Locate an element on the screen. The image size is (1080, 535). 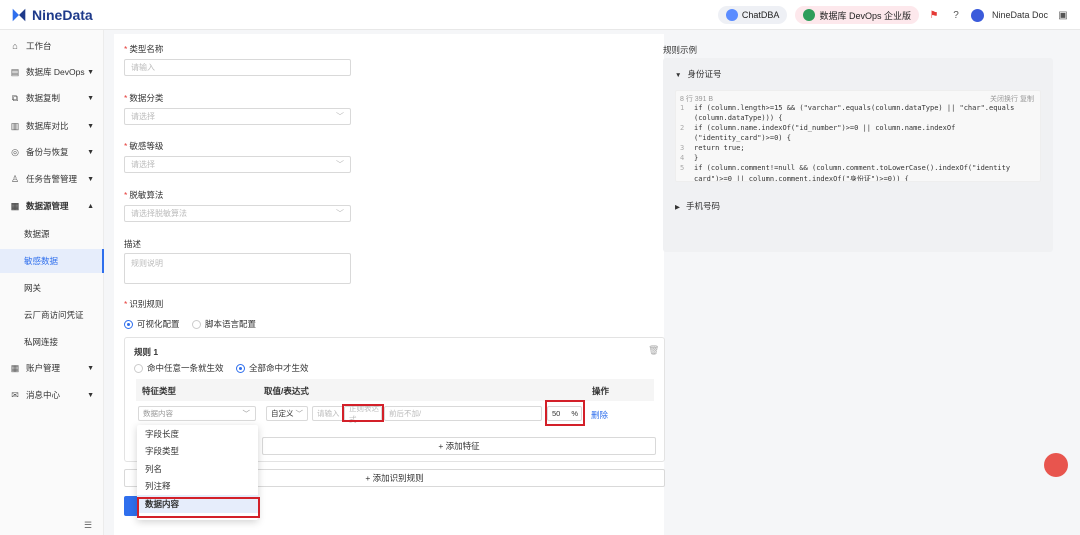
sidebar-item-label: 任务告警管理 is located at coordinates (52, 179).